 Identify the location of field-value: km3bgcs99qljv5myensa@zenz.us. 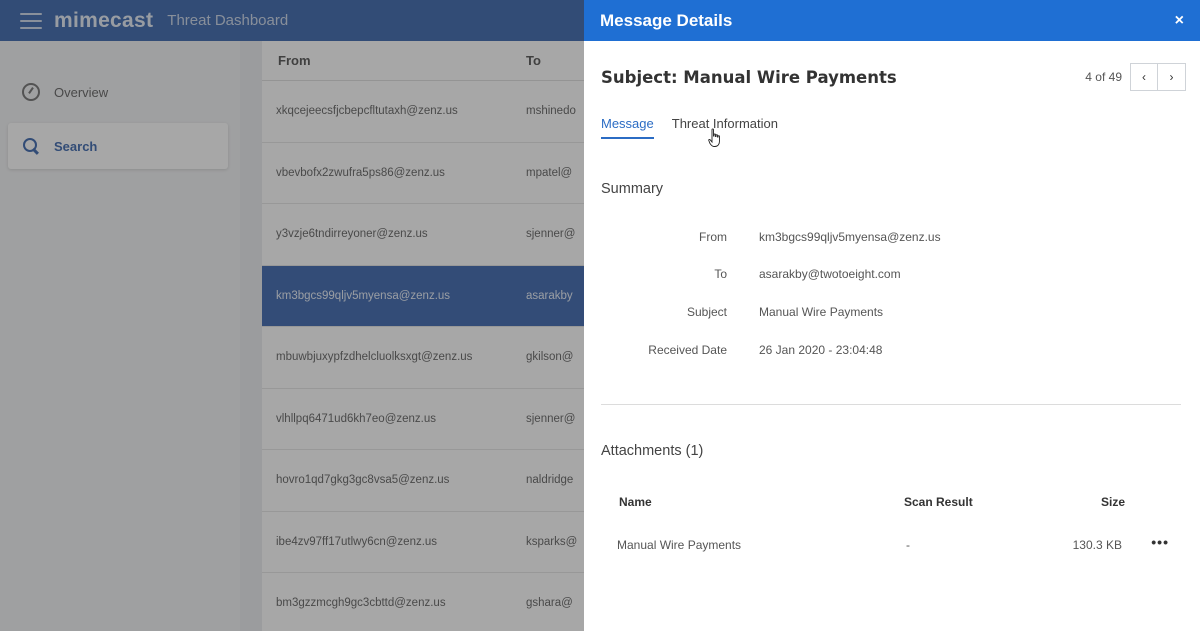
(850, 237).